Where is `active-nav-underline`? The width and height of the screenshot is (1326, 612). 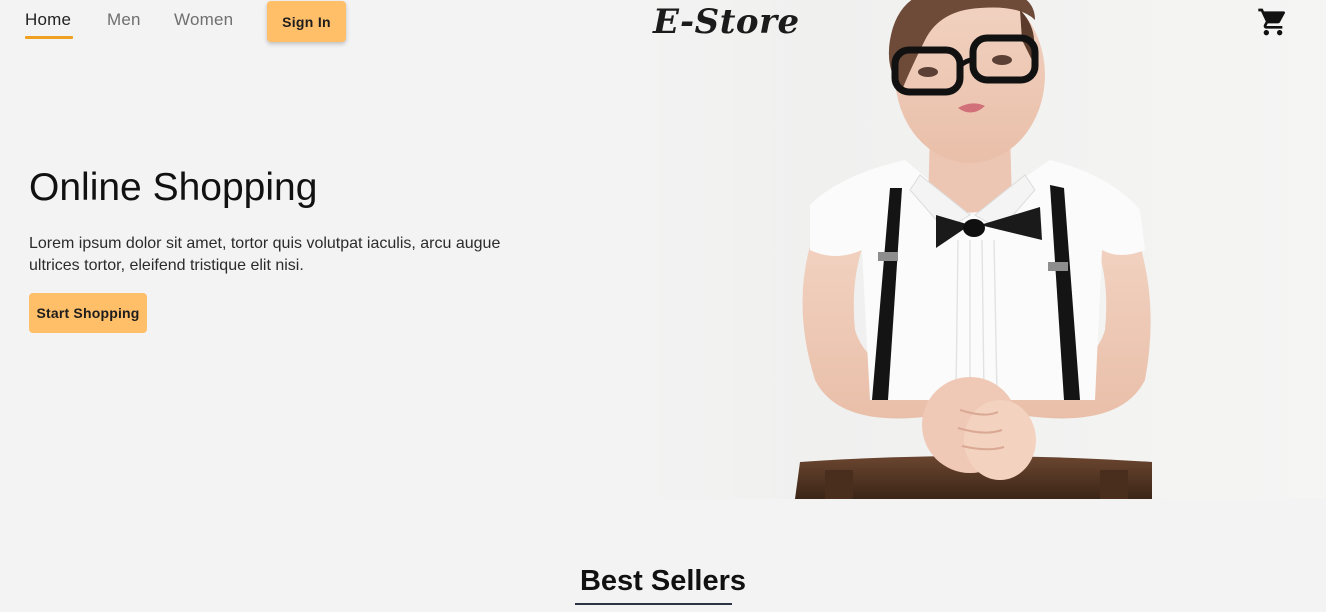 active-nav-underline is located at coordinates (49, 37).